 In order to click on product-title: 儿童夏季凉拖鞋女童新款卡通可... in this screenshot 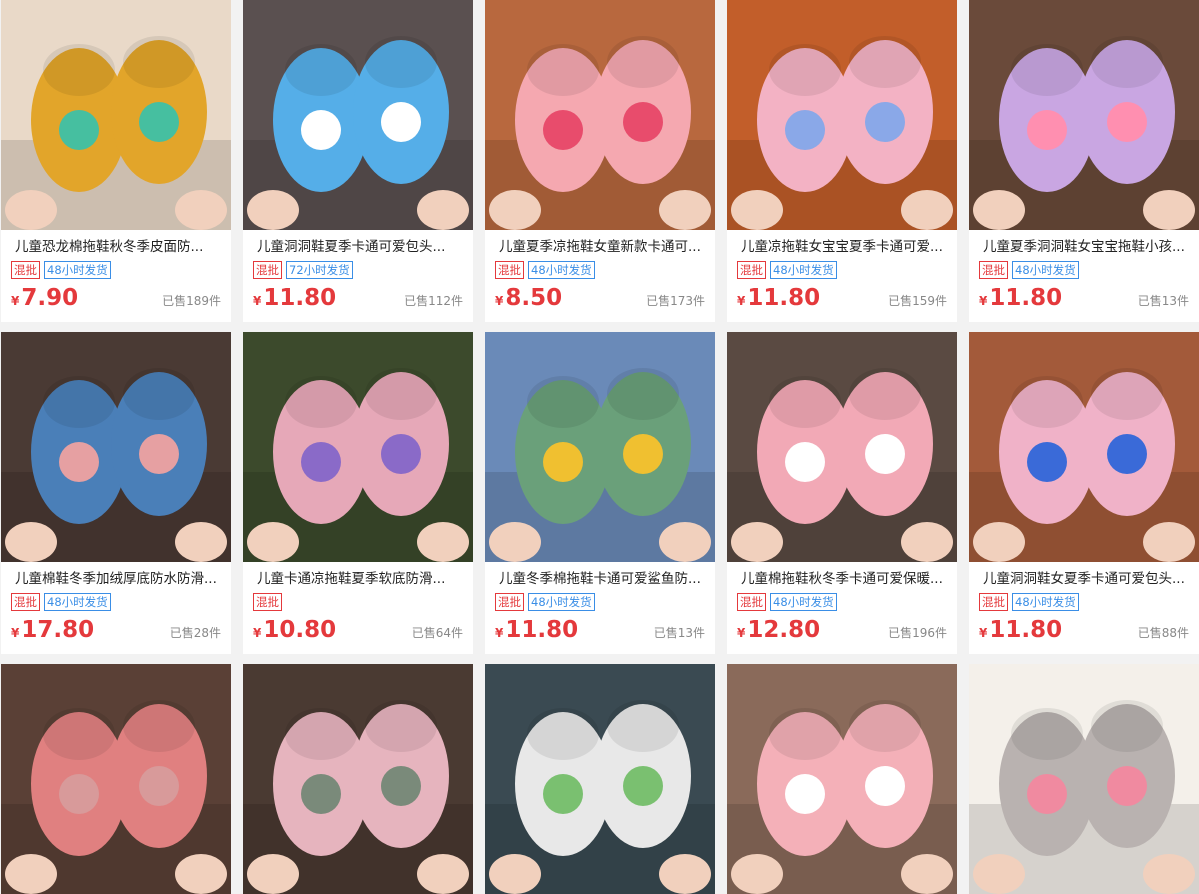, I will do `click(602, 247)`.